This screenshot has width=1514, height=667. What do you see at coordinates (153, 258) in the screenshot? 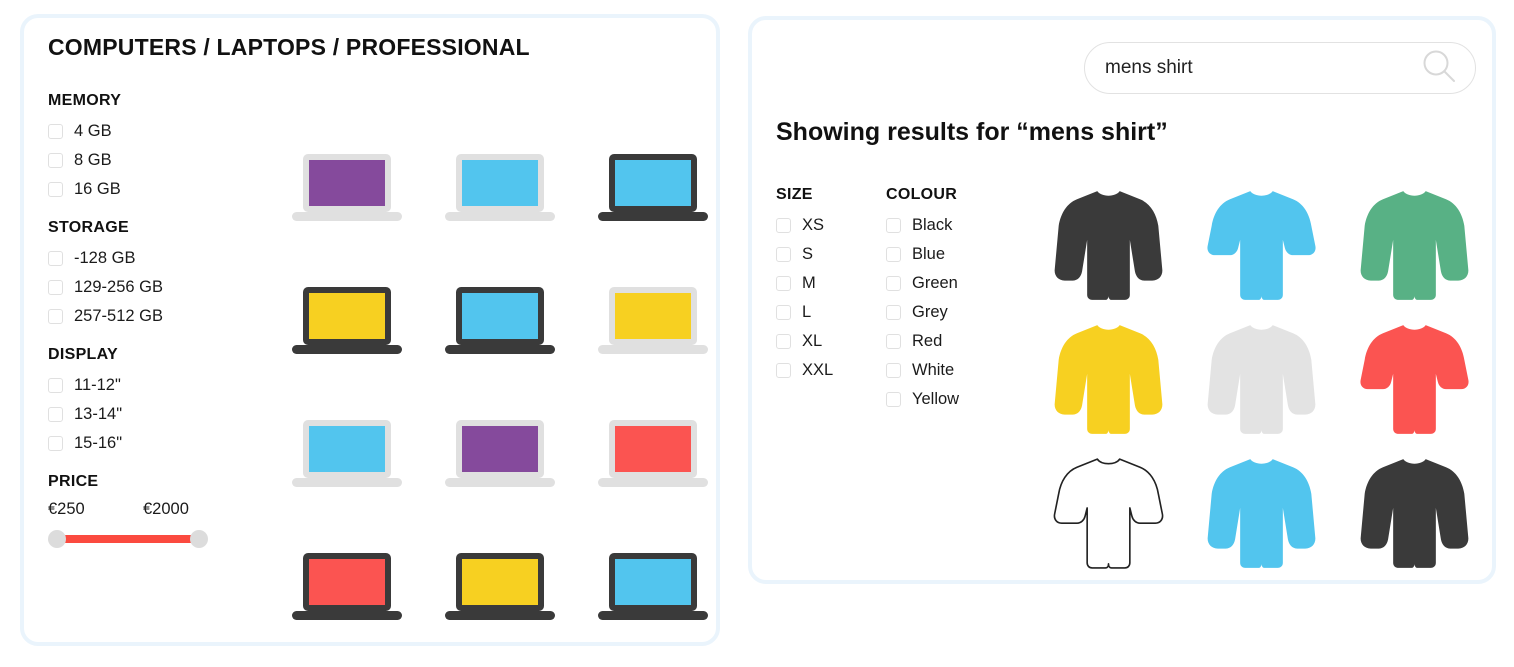
I see `filter-option: -128 GB` at bounding box center [153, 258].